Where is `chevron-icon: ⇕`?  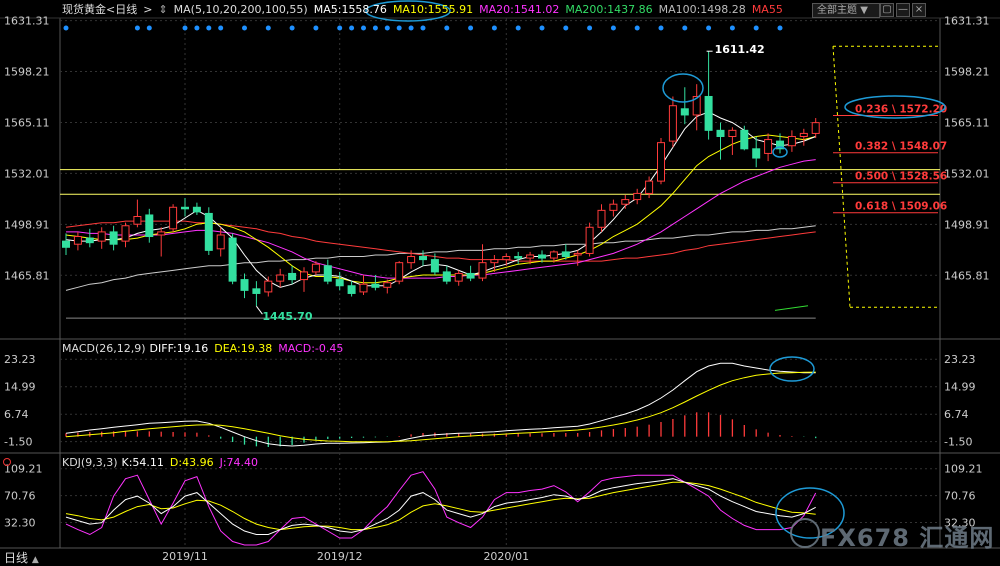 chevron-icon: ⇕ is located at coordinates (162, 9).